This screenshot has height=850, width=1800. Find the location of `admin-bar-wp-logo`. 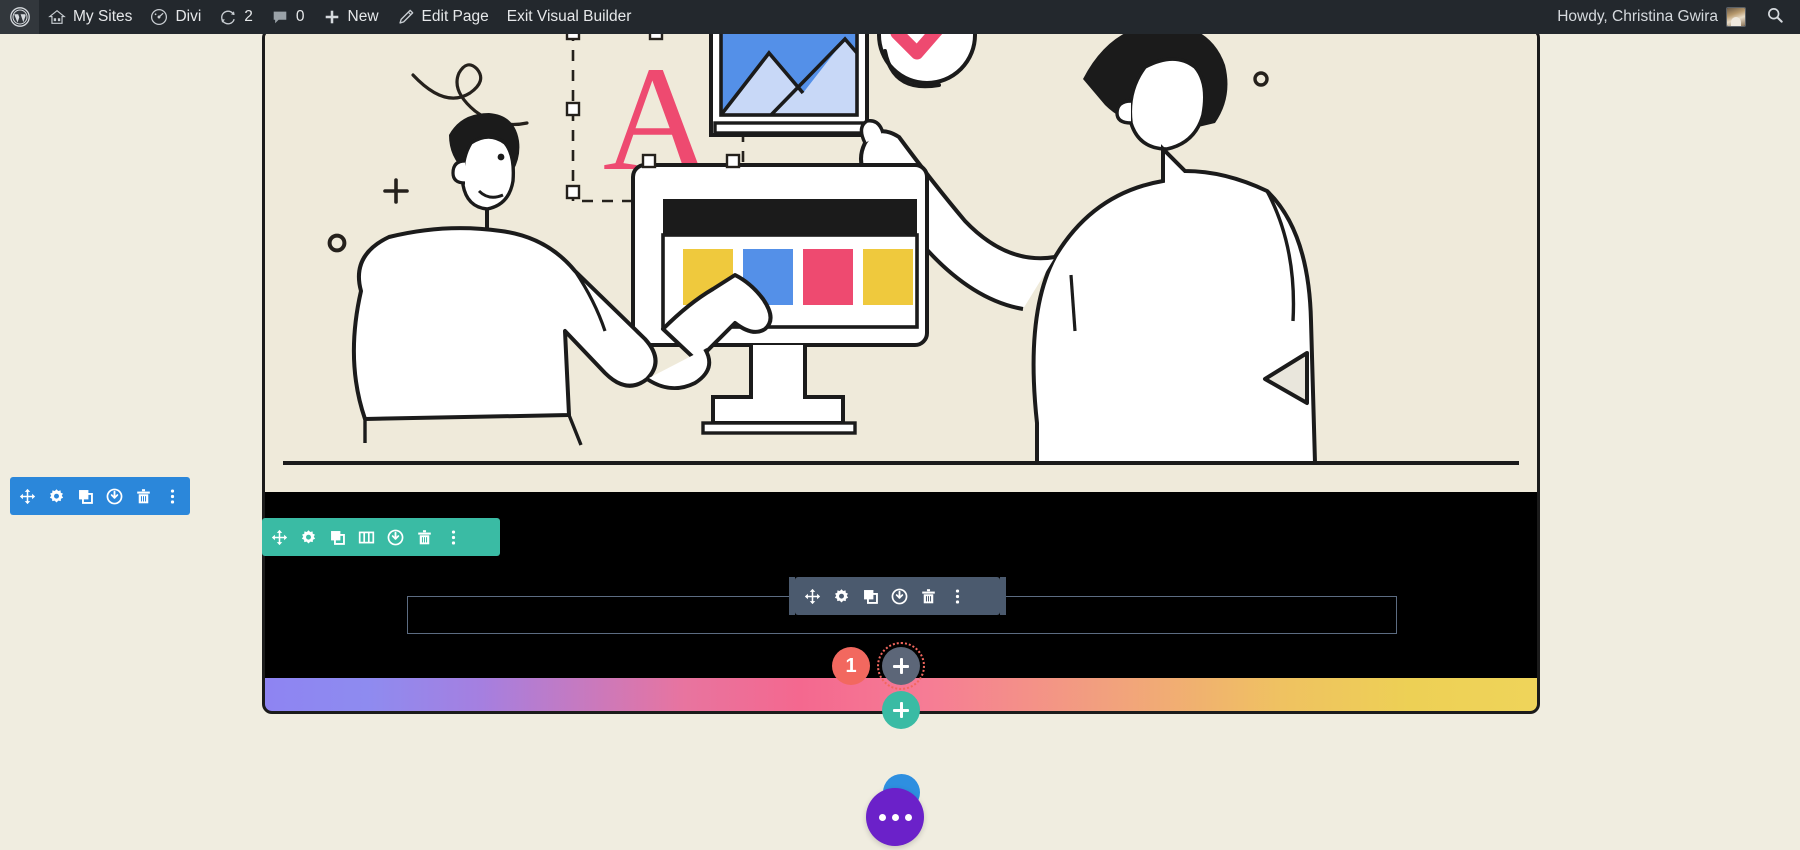

admin-bar-wp-logo is located at coordinates (19, 17).